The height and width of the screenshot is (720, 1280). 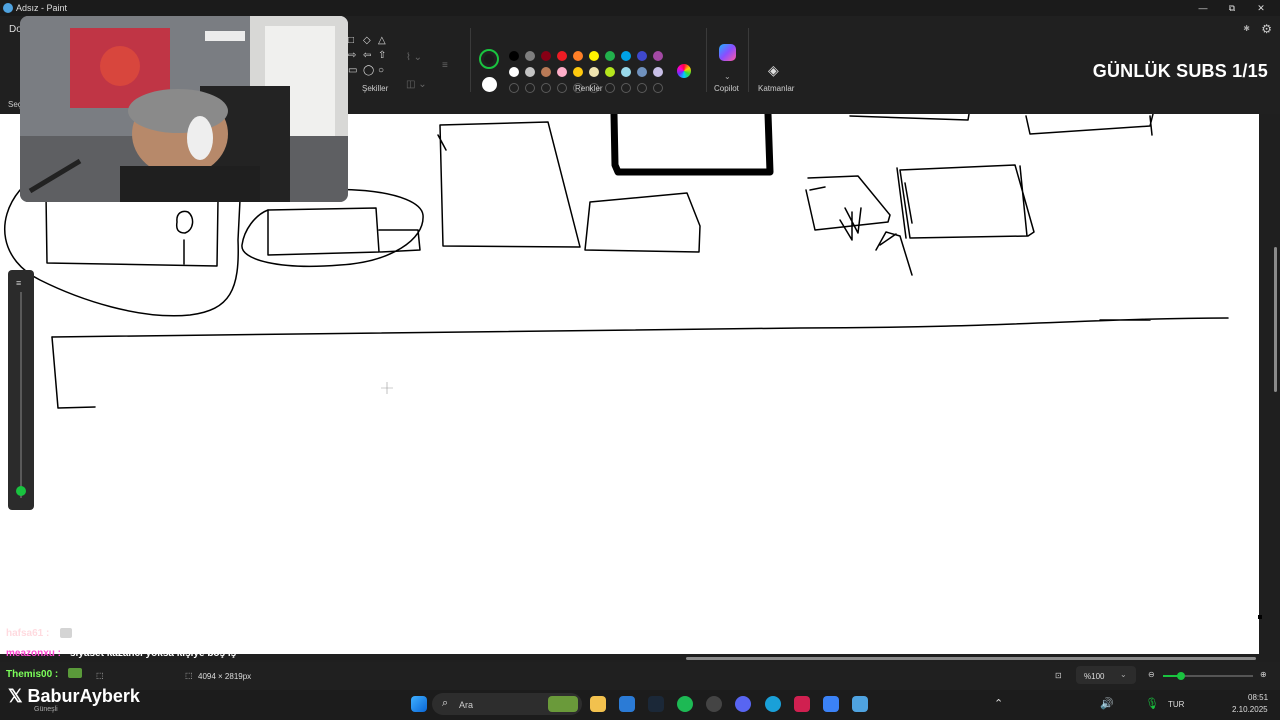 I want to click on zoom-slider-overlay: ≡, so click(x=21, y=390).